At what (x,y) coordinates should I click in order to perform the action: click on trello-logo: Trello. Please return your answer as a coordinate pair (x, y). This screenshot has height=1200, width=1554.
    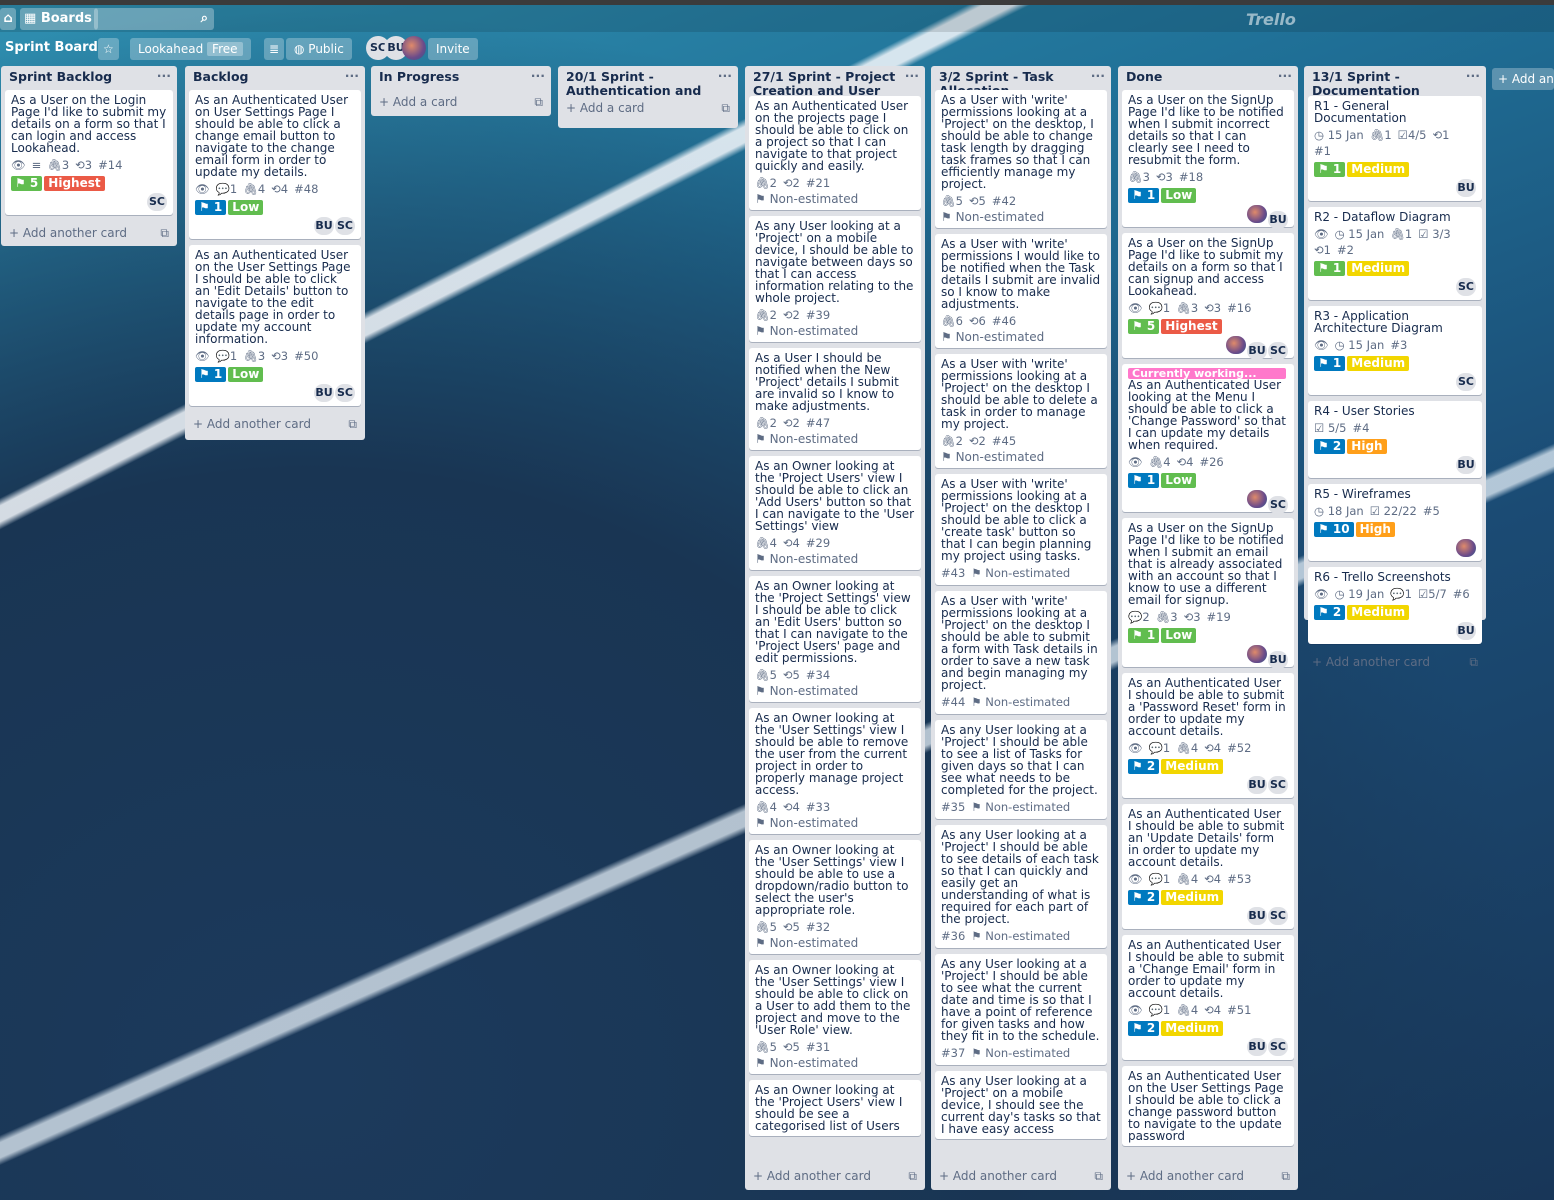
    Looking at the image, I should click on (1271, 19).